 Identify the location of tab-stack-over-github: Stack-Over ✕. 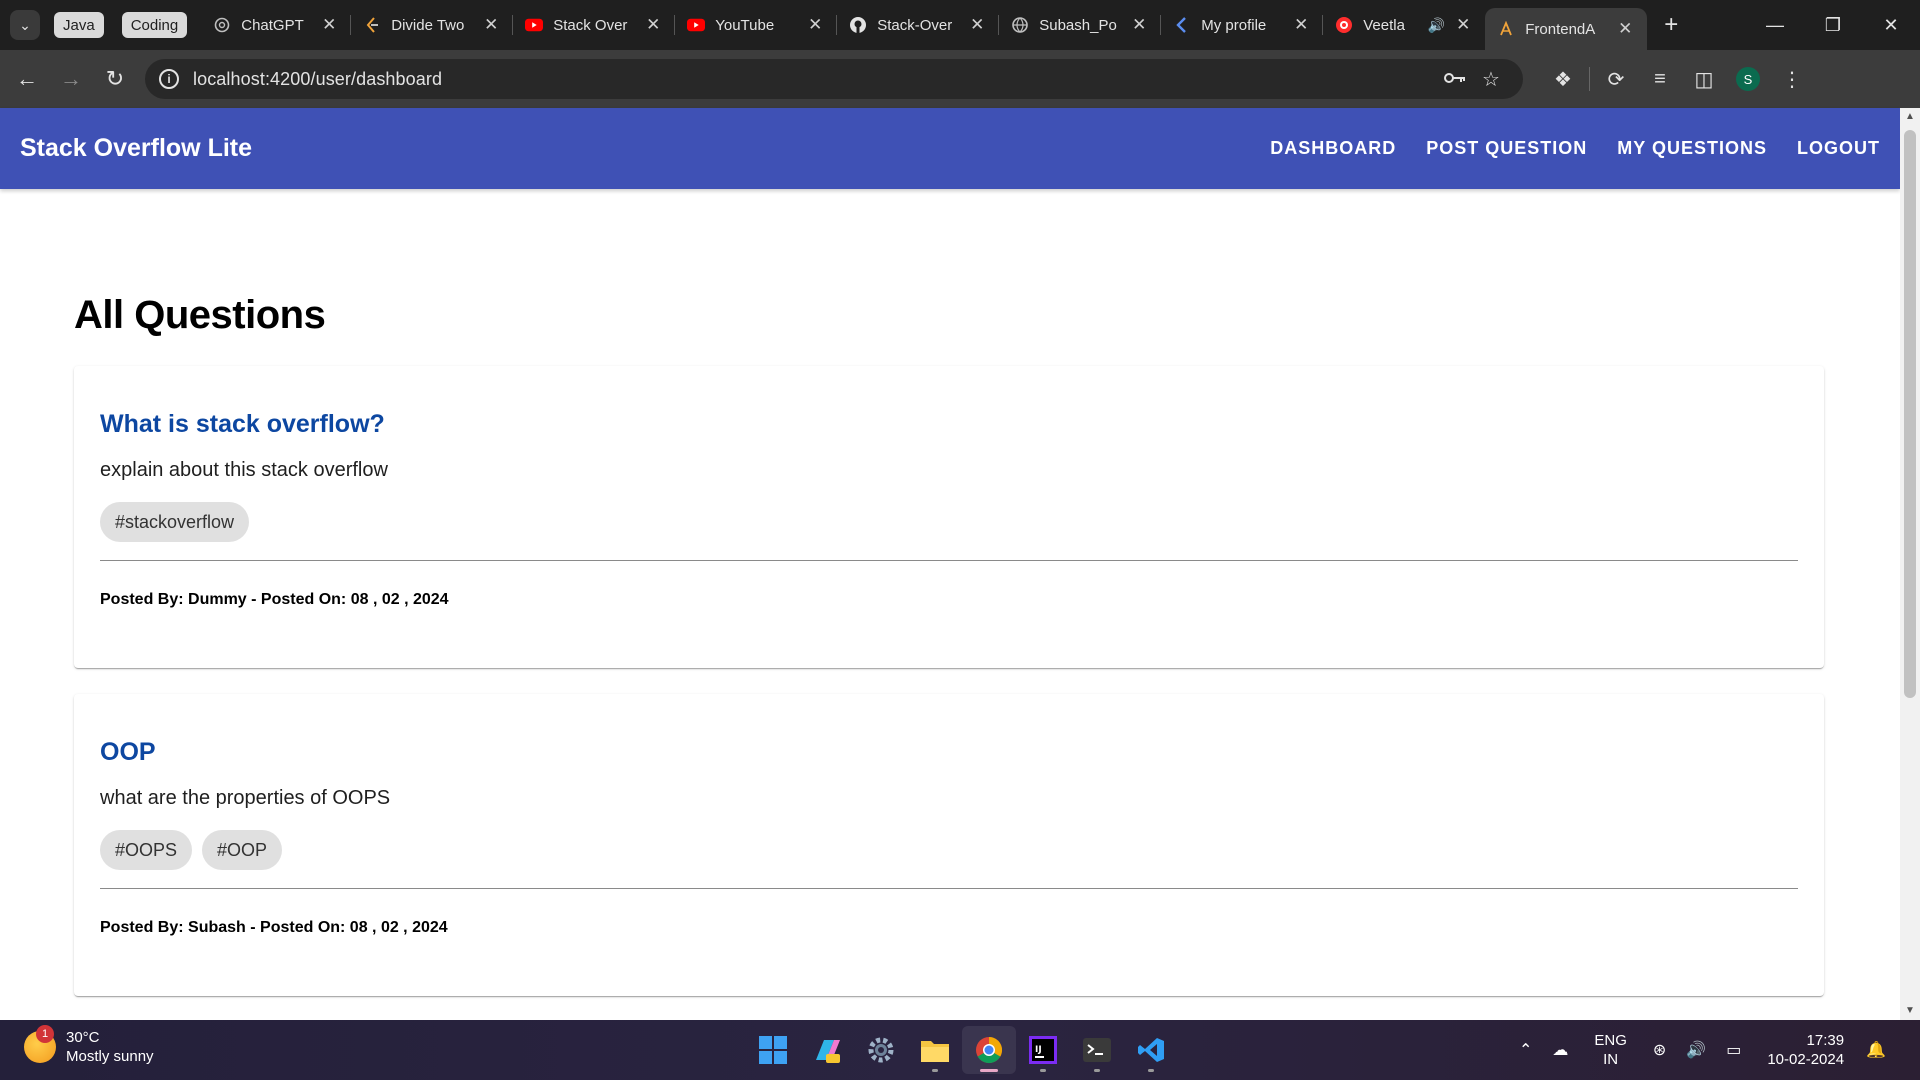
(918, 25).